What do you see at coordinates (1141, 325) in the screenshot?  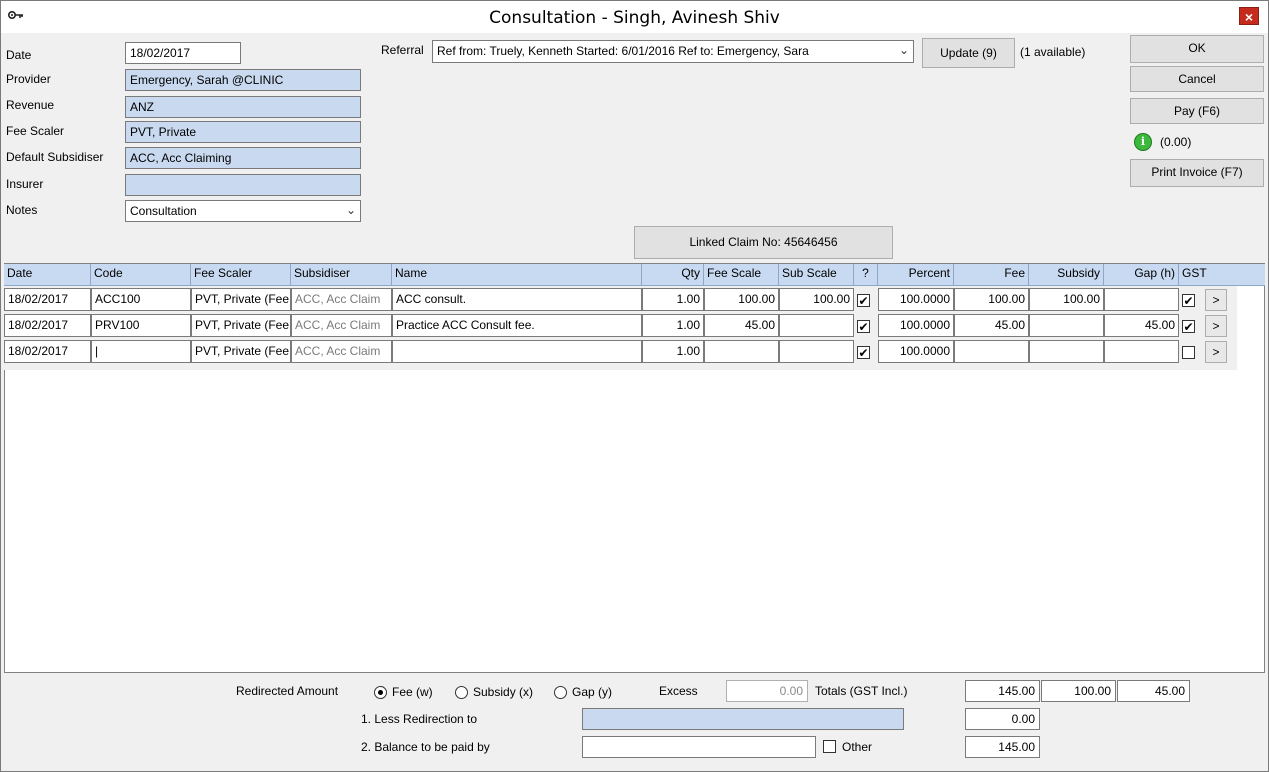 I see `table-cell-gap: 45.00` at bounding box center [1141, 325].